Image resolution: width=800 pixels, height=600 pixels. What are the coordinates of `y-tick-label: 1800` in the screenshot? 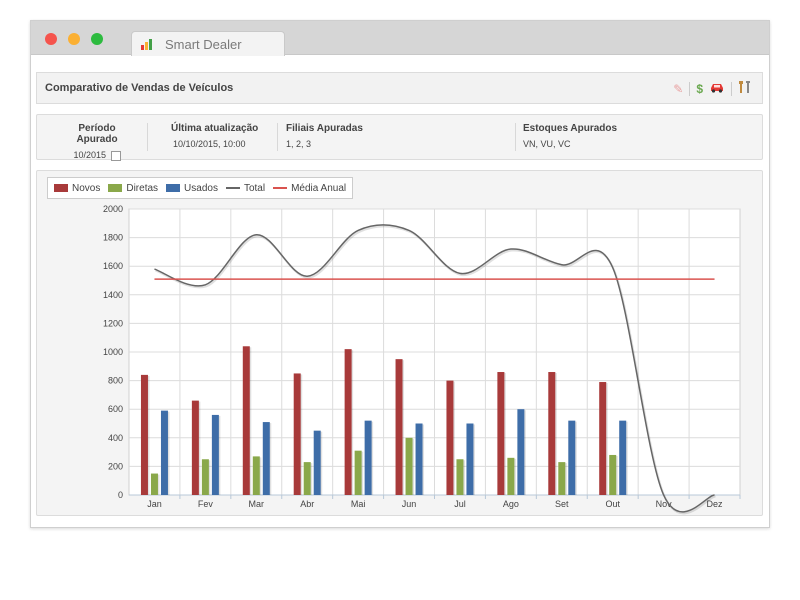 It's located at (113, 238).